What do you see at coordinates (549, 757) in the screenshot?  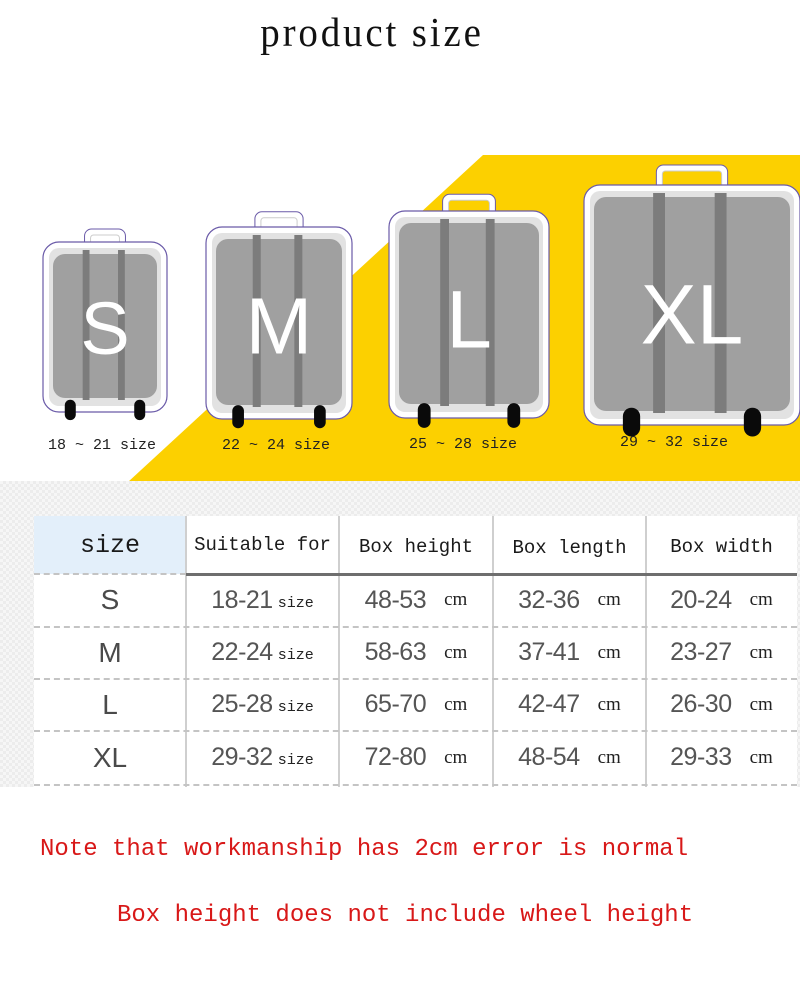 I see `length-range: 48-54` at bounding box center [549, 757].